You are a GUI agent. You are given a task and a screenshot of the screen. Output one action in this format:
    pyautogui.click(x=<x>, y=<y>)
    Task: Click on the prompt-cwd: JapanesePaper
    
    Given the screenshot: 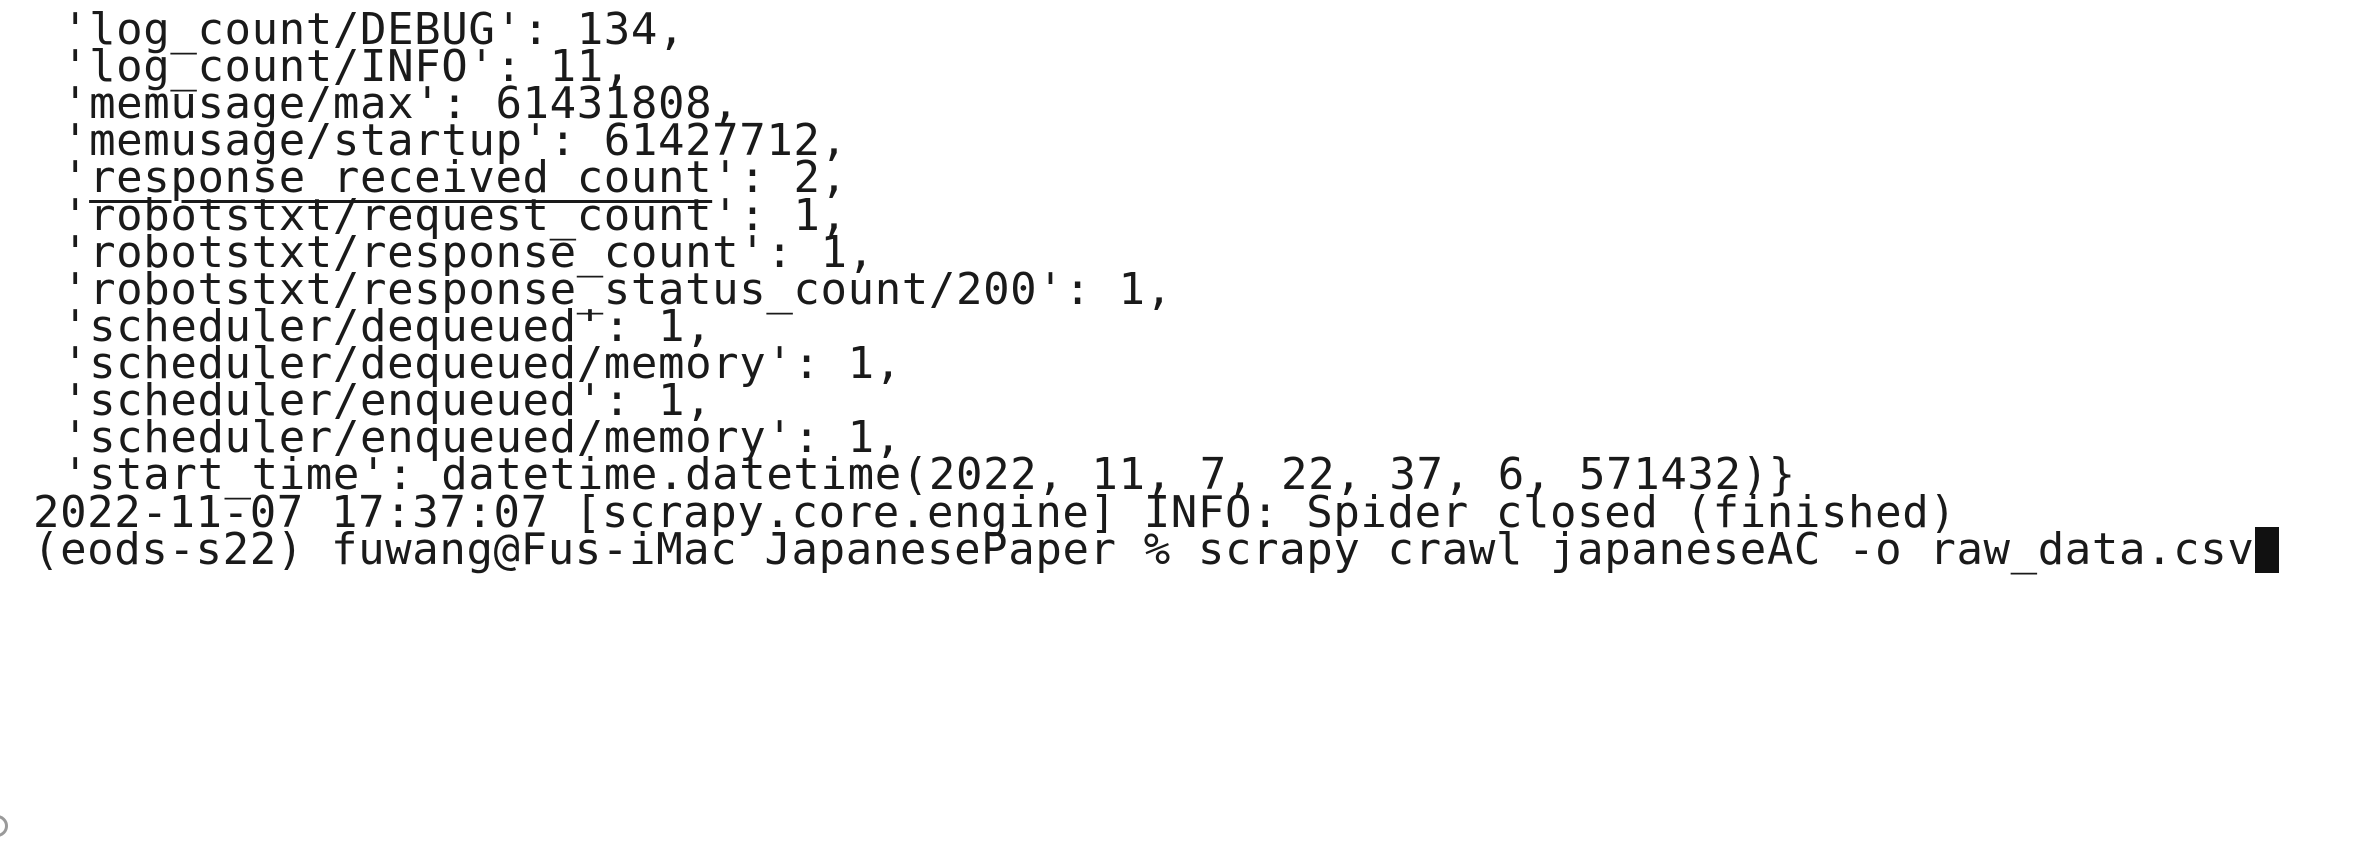 What is the action you would take?
    pyautogui.click(x=940, y=549)
    